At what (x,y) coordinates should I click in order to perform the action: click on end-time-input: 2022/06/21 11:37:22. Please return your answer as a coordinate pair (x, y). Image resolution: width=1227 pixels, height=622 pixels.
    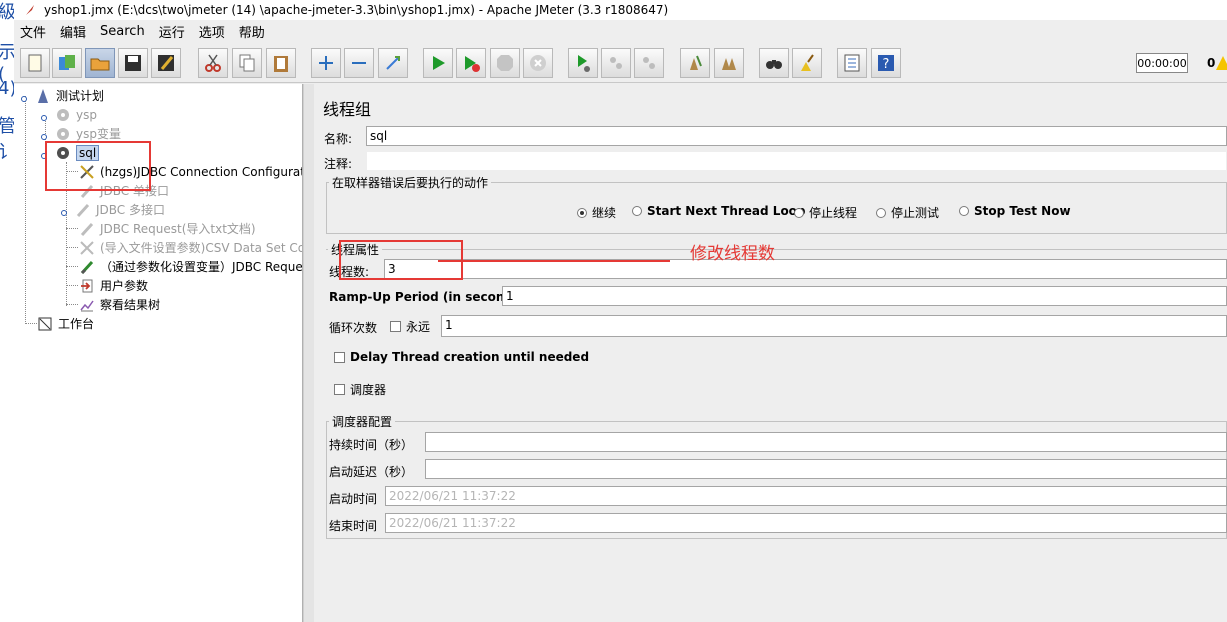
    Looking at the image, I should click on (806, 523).